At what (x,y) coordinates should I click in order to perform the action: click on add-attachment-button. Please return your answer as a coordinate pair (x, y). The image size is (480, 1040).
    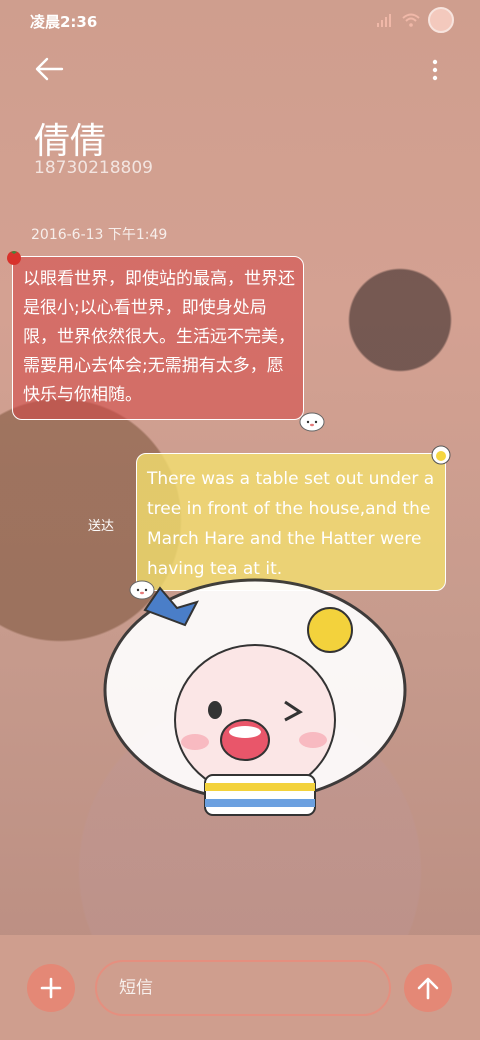
    Looking at the image, I should click on (51, 988).